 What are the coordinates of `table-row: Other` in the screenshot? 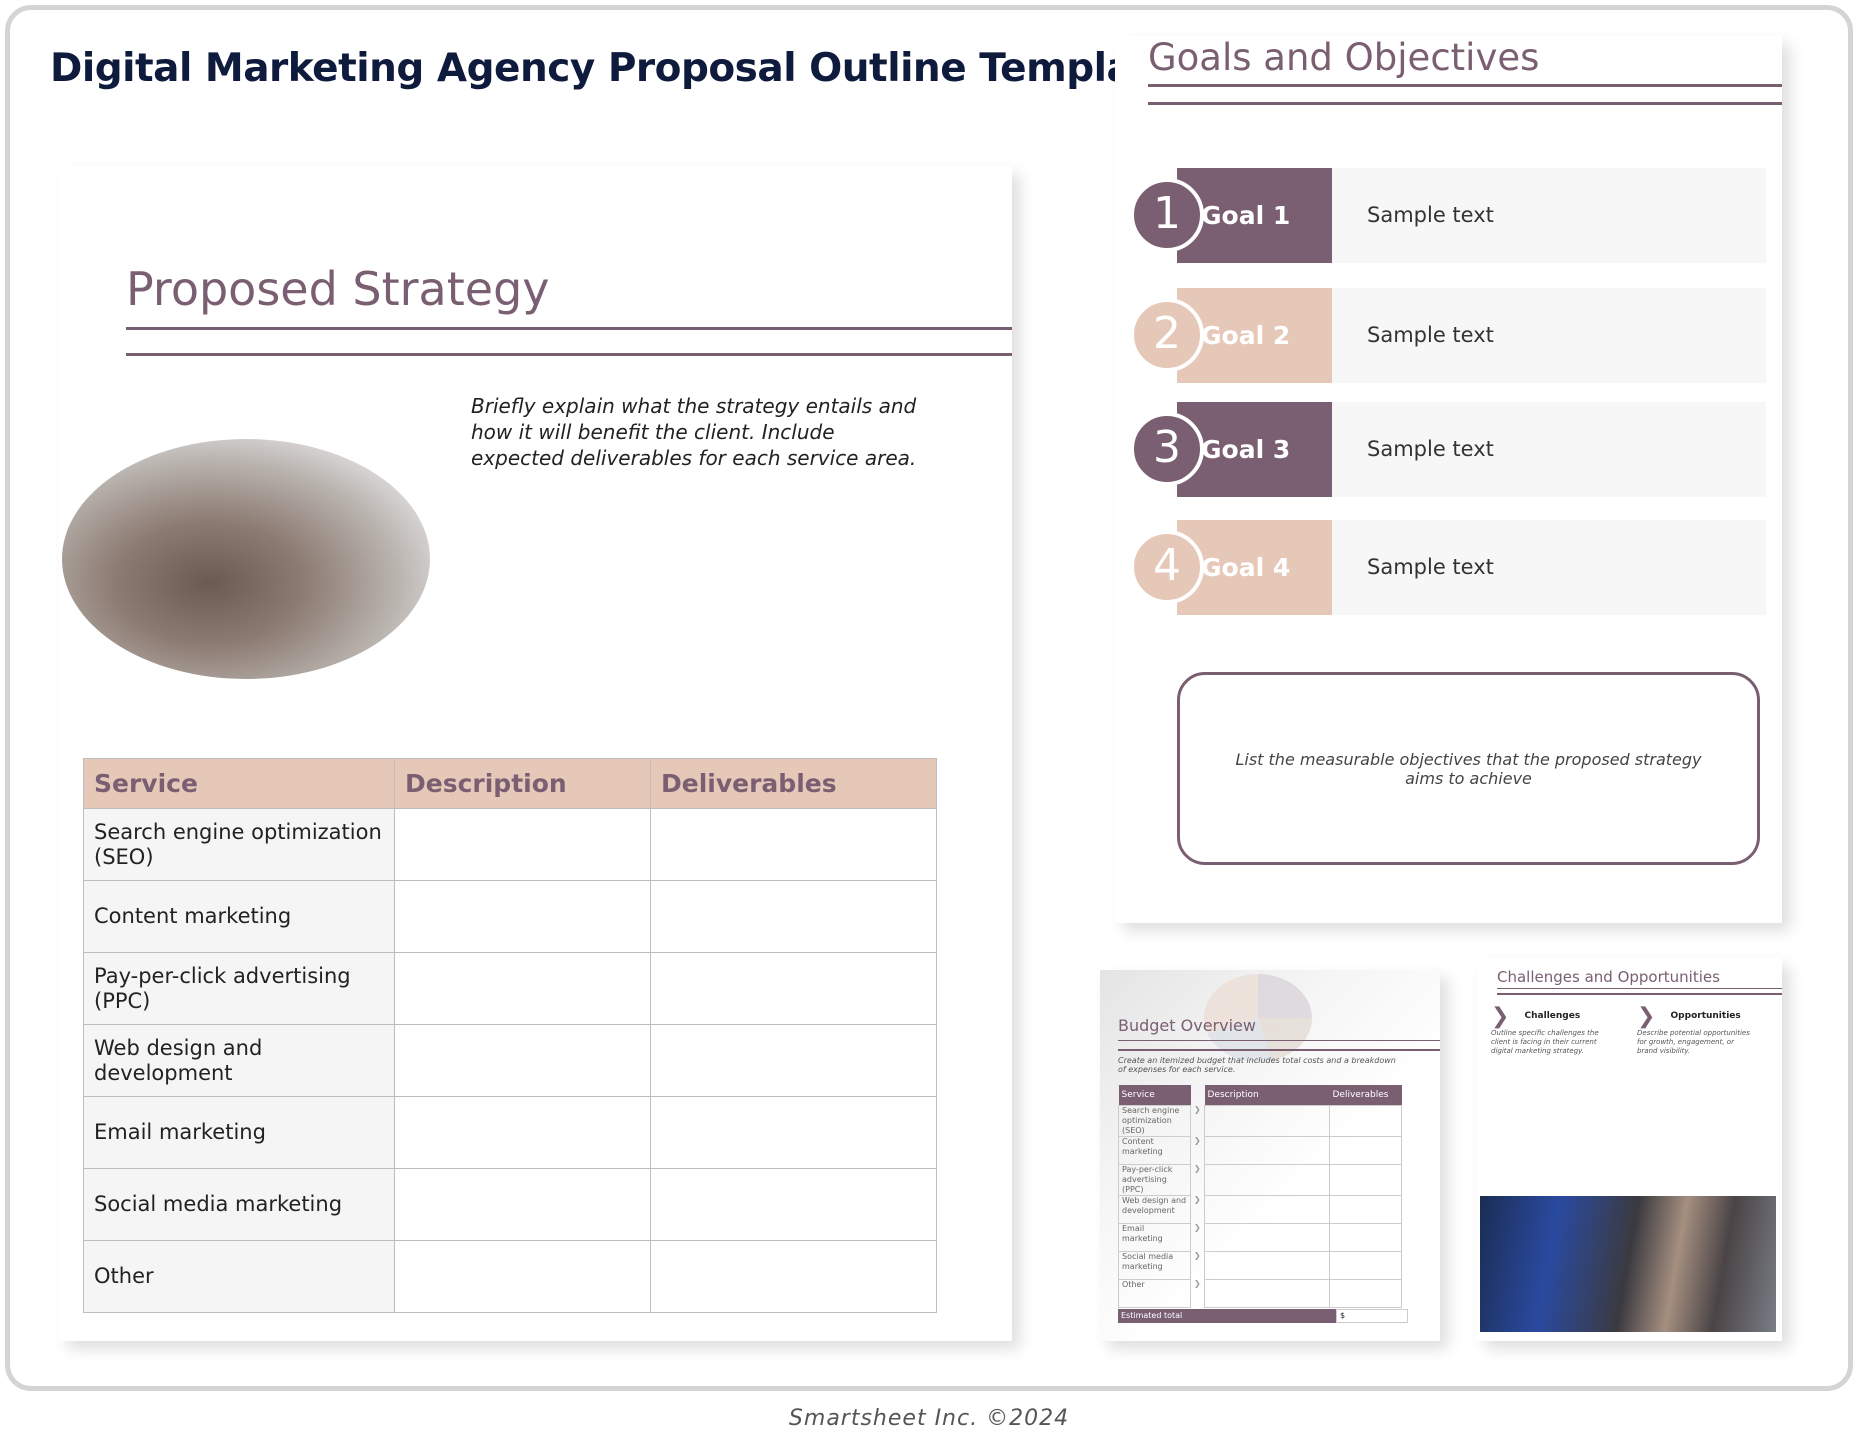 It's located at (510, 1276).